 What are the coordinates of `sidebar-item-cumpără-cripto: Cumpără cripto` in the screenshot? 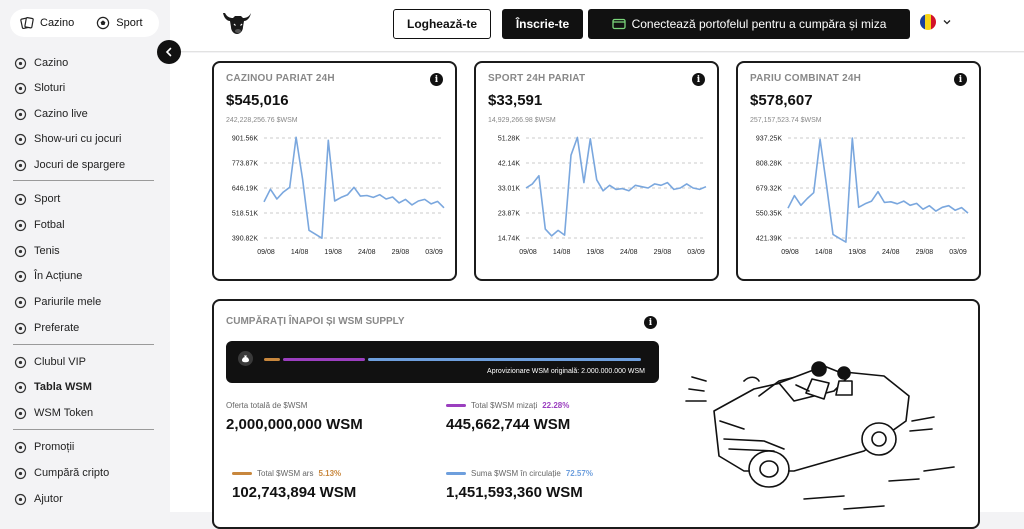 It's located at (61, 473).